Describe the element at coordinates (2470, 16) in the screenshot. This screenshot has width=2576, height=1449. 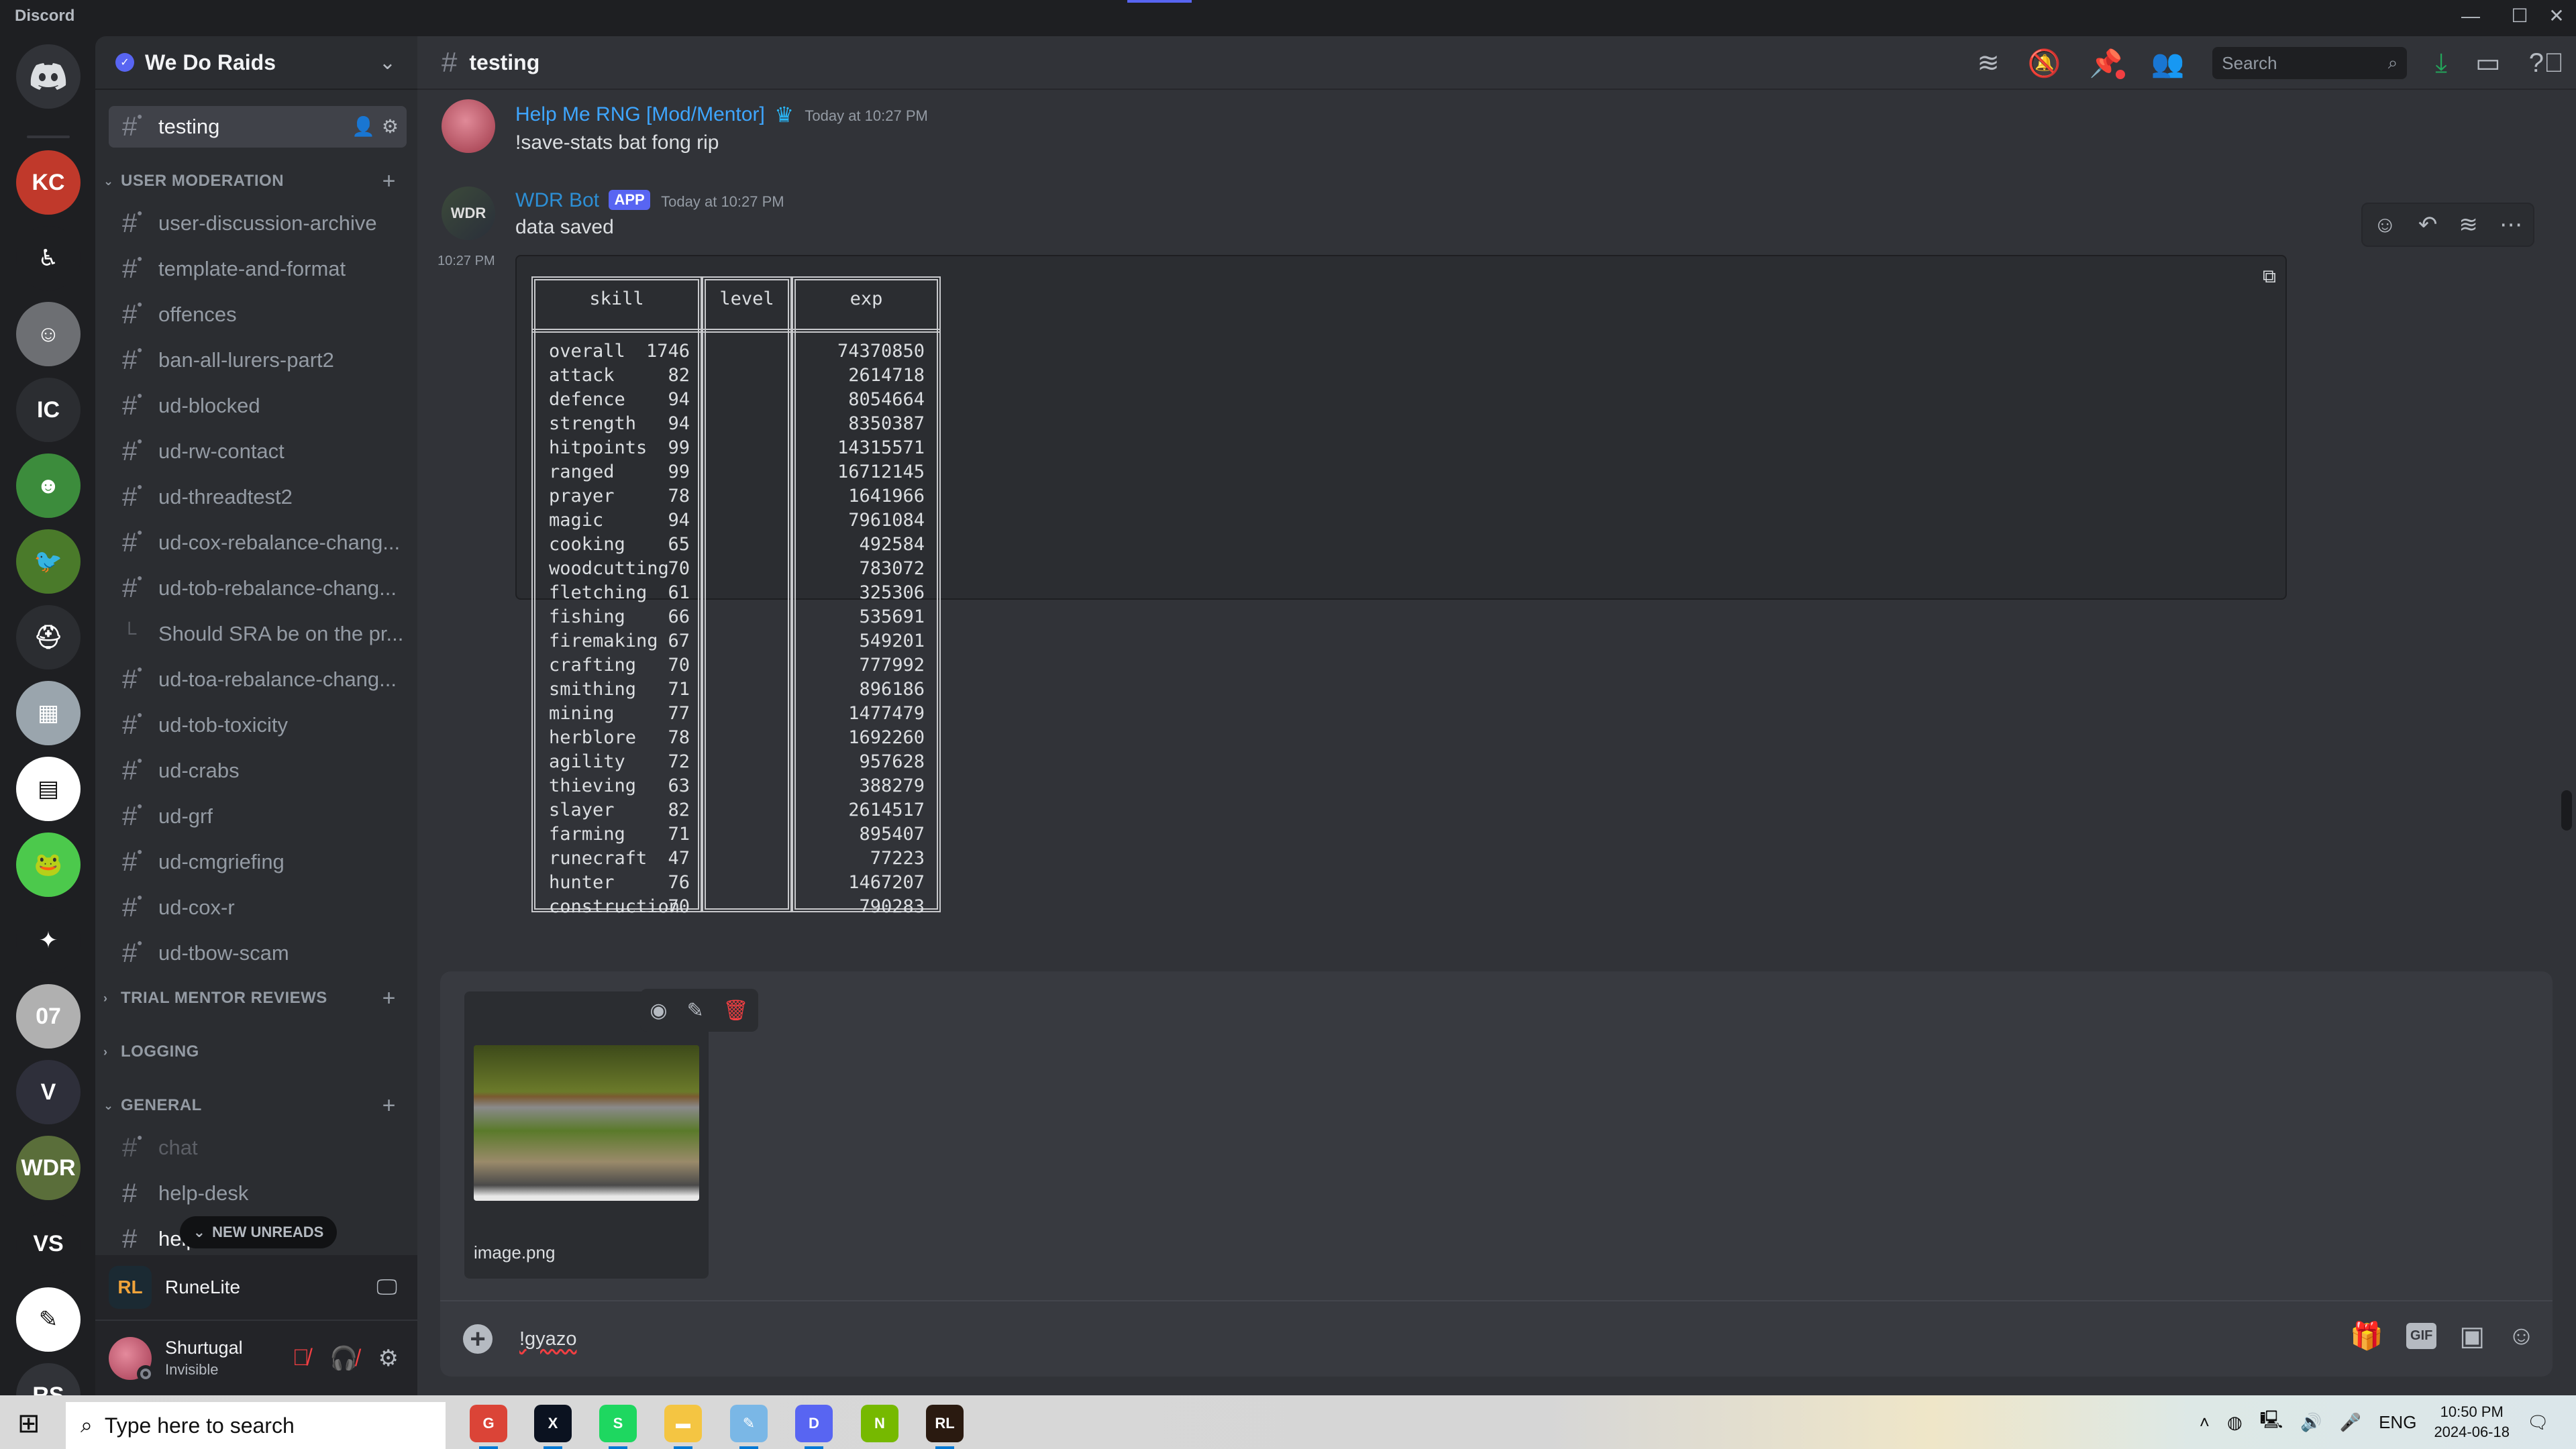
I see `minimize-button: —` at that location.